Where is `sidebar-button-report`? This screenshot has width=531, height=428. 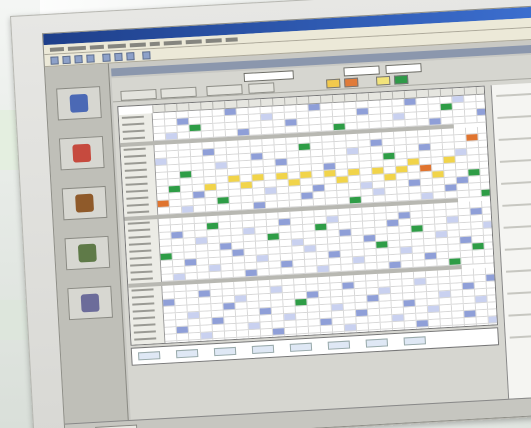
sidebar-button-report is located at coordinates (90, 303).